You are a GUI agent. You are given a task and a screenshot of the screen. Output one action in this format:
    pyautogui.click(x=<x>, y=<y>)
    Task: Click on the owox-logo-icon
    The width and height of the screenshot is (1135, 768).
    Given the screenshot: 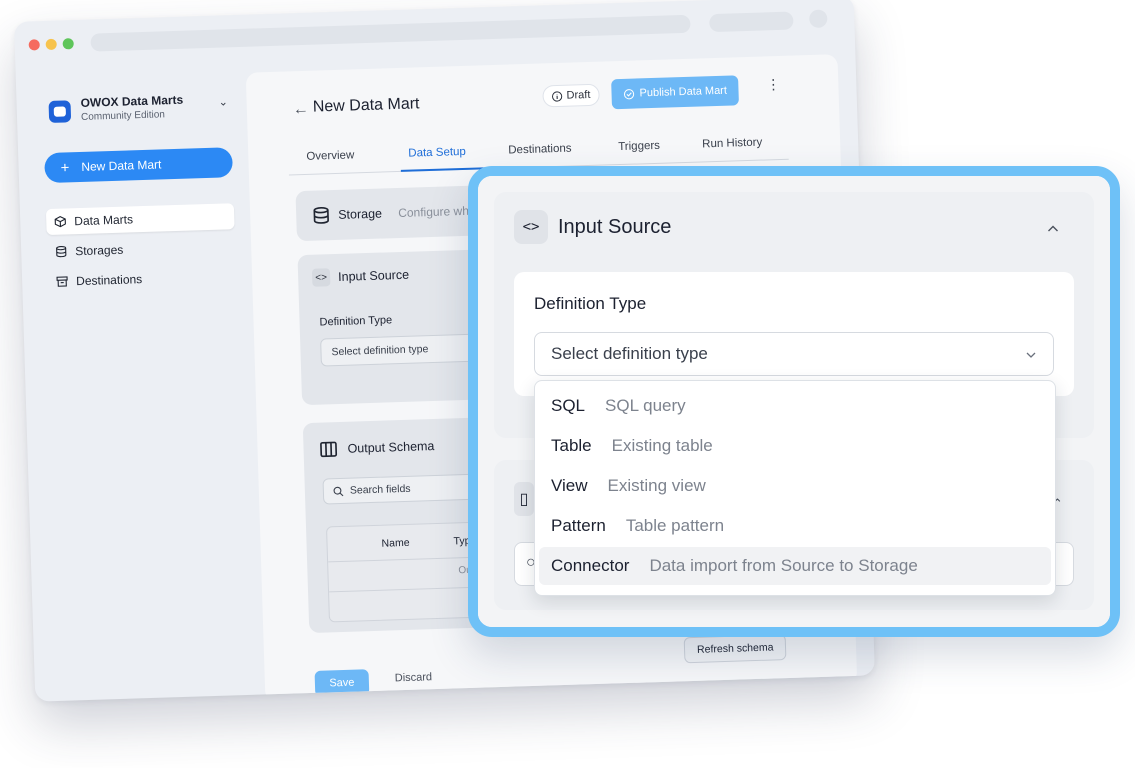 What is the action you would take?
    pyautogui.click(x=60, y=111)
    